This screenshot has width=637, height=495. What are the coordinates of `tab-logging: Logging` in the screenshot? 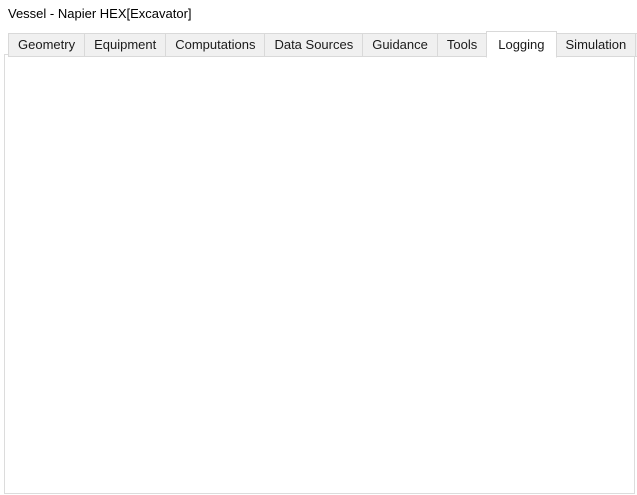 It's located at (521, 44).